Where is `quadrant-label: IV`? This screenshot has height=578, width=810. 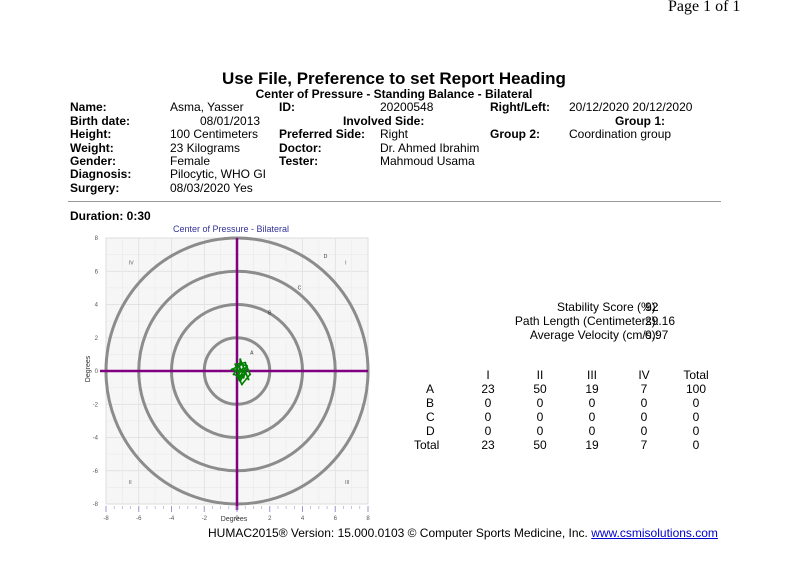
quadrant-label: IV is located at coordinates (131, 264).